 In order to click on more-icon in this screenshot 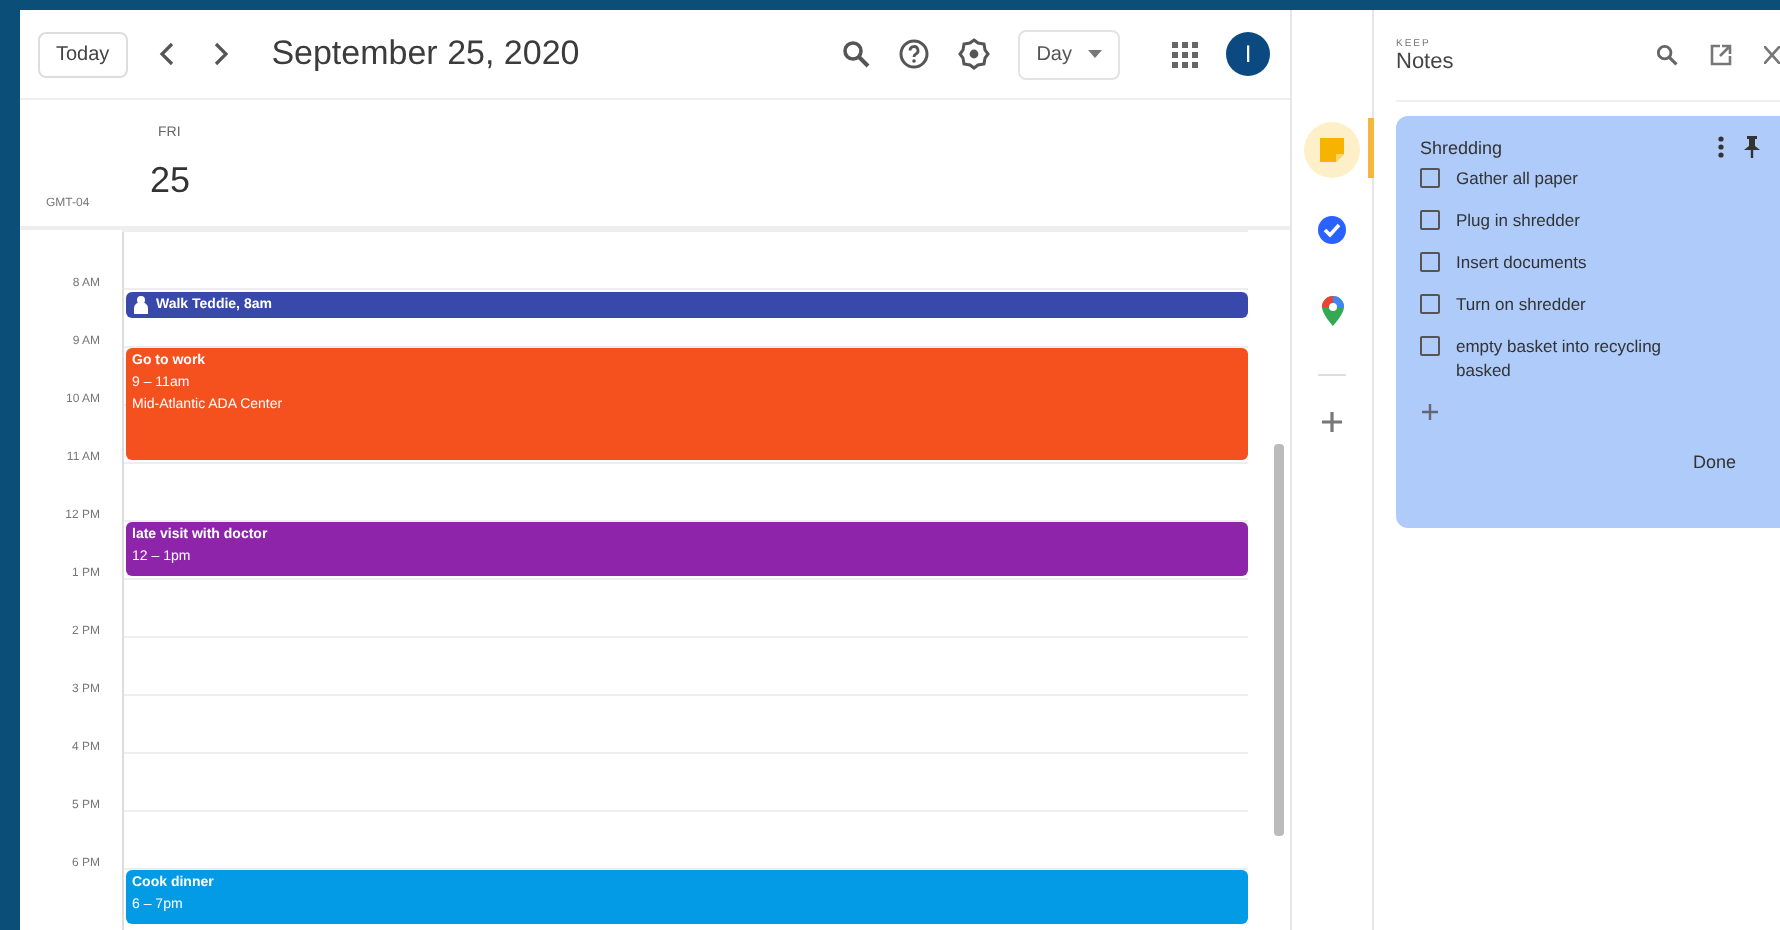, I will do `click(1721, 147)`.